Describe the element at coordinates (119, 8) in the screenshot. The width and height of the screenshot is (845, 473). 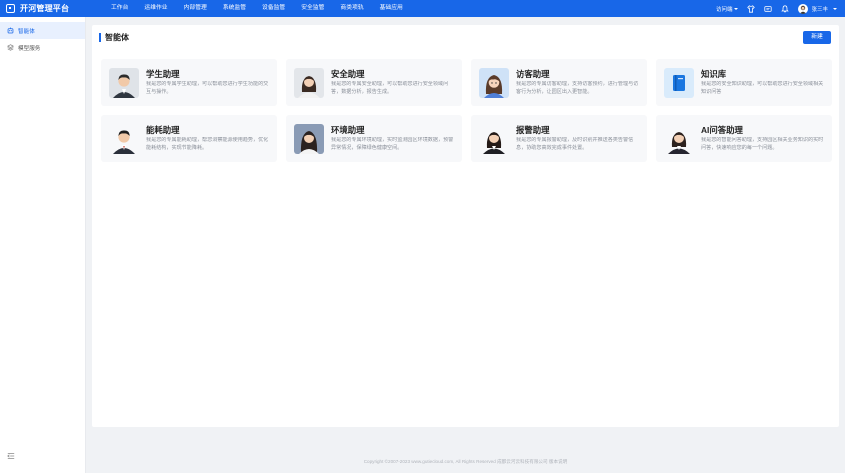
I see `nav-item-workbench: 工作台` at that location.